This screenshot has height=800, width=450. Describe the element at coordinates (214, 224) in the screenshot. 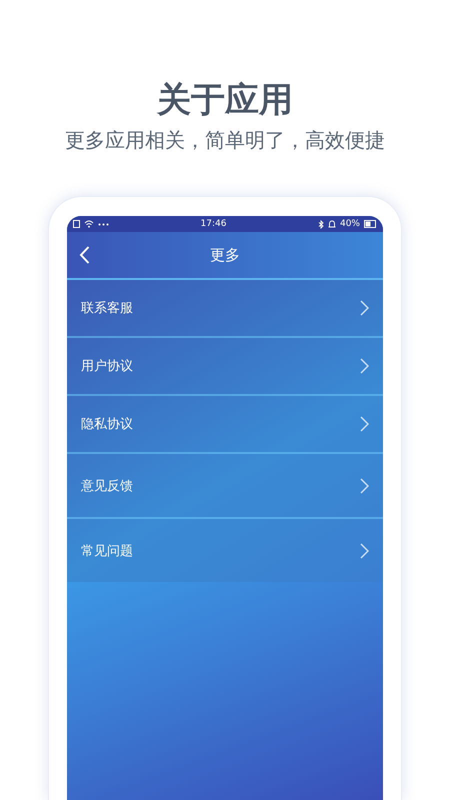

I see `status-time: 17:46` at that location.